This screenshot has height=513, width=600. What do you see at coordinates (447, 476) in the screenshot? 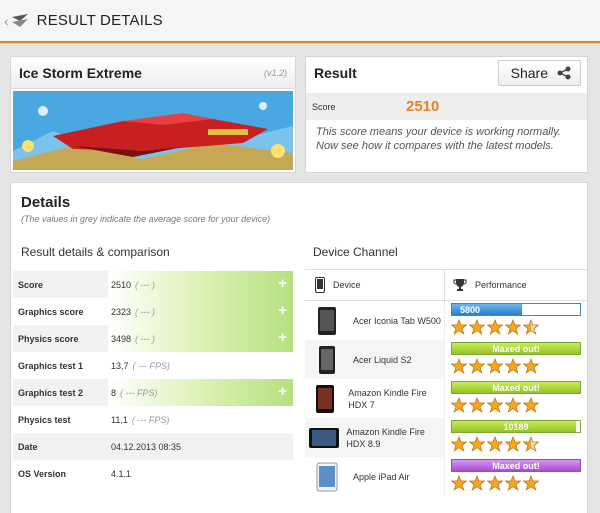
I see `device-row: Apple iPad Air Maxed out!` at bounding box center [447, 476].